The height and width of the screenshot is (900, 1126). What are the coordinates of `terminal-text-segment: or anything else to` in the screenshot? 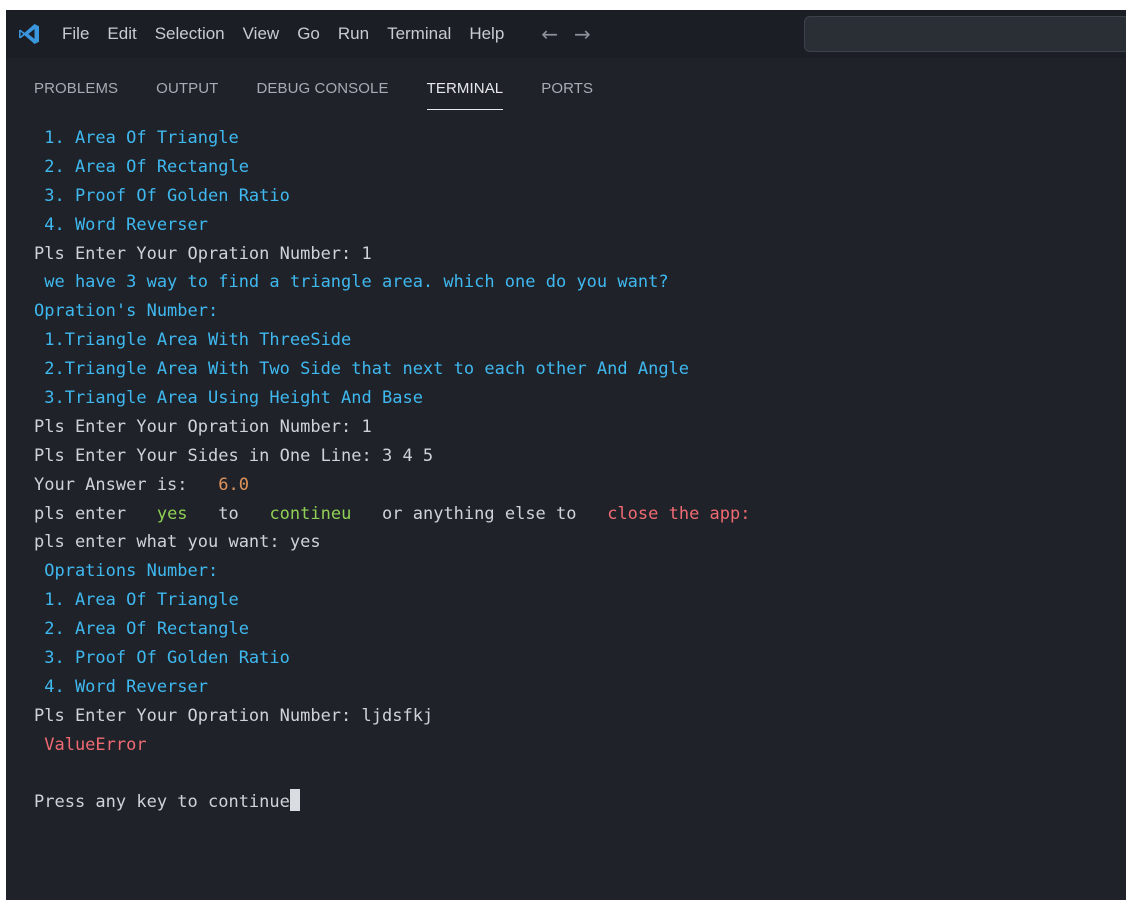 It's located at (479, 513).